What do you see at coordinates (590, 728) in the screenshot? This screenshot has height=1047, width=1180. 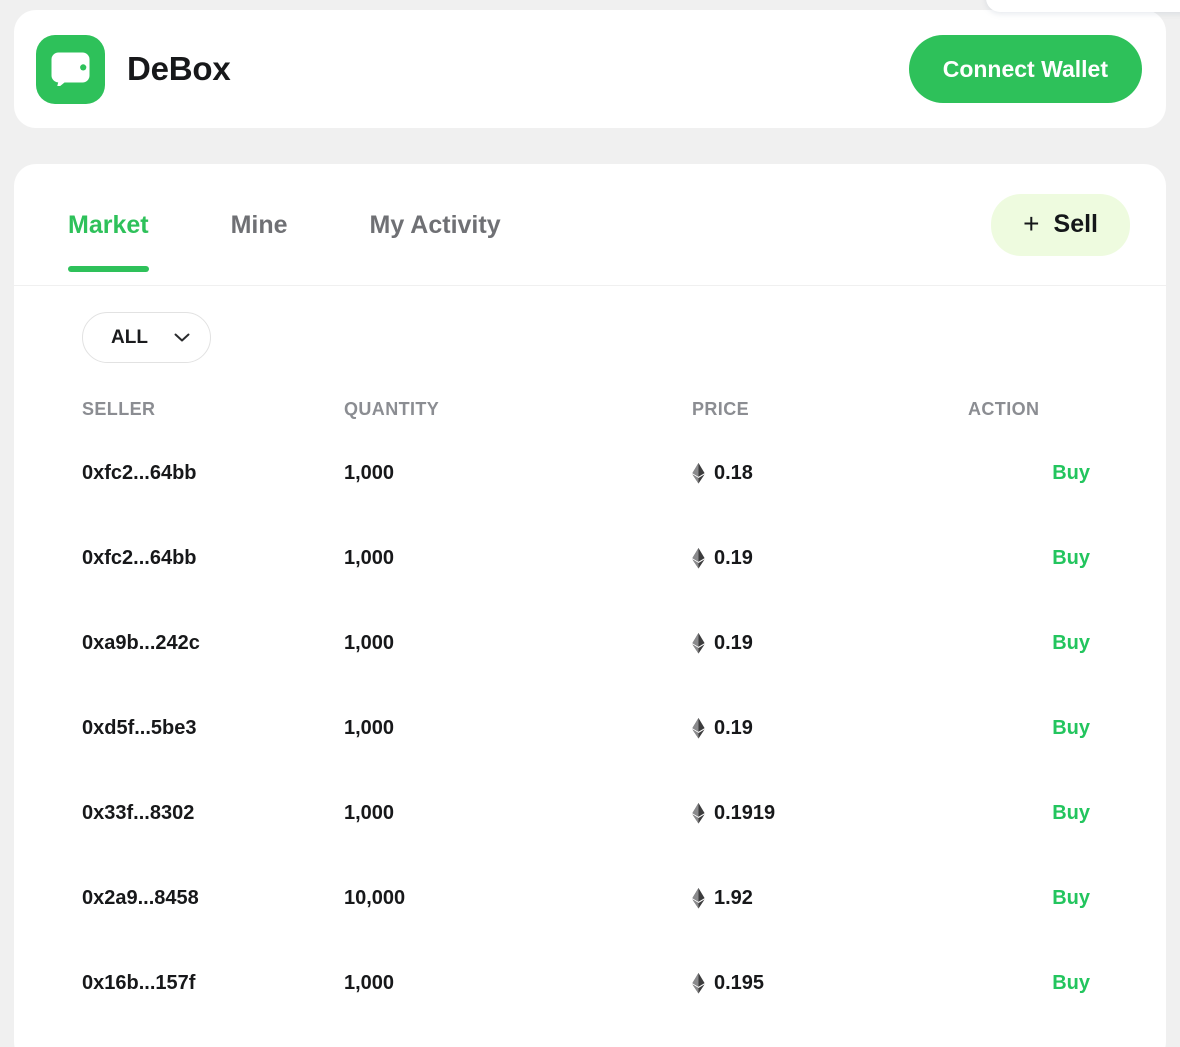 I see `table-row: 0xd5f...5be3 1,000 0.19 Buy` at bounding box center [590, 728].